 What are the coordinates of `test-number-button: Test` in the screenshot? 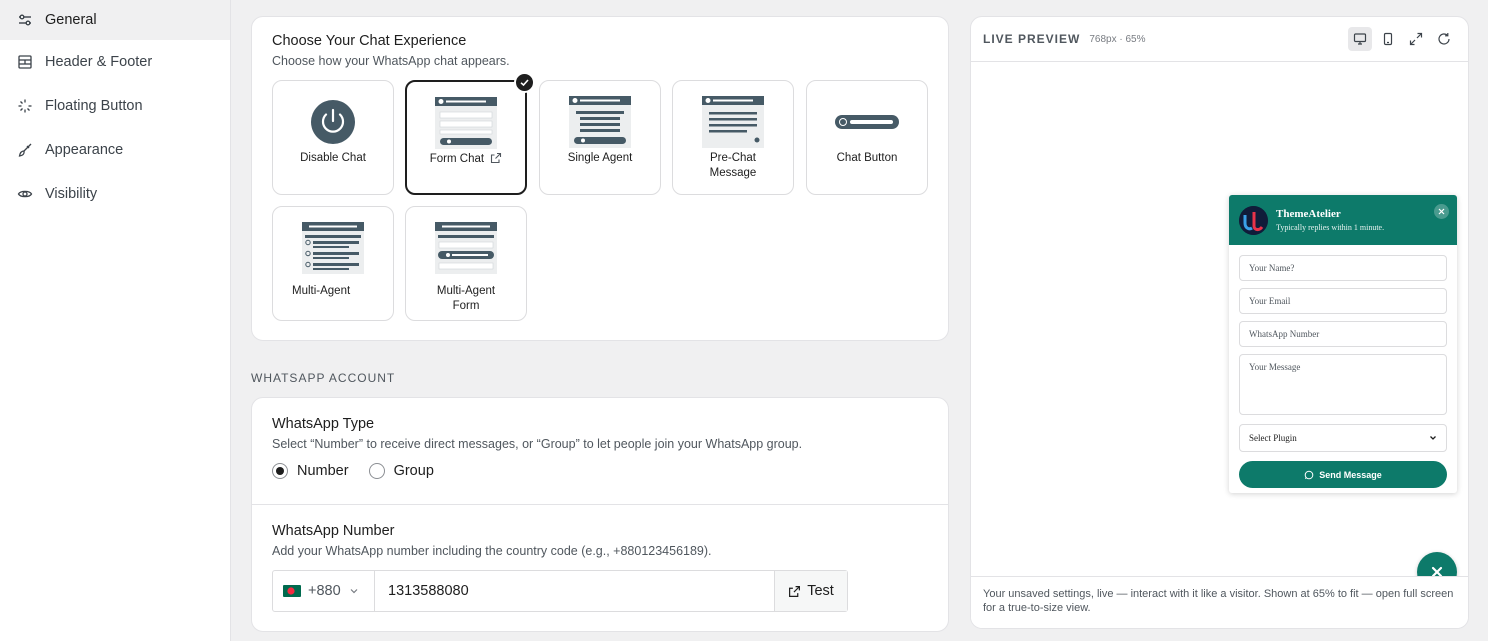 It's located at (810, 591).